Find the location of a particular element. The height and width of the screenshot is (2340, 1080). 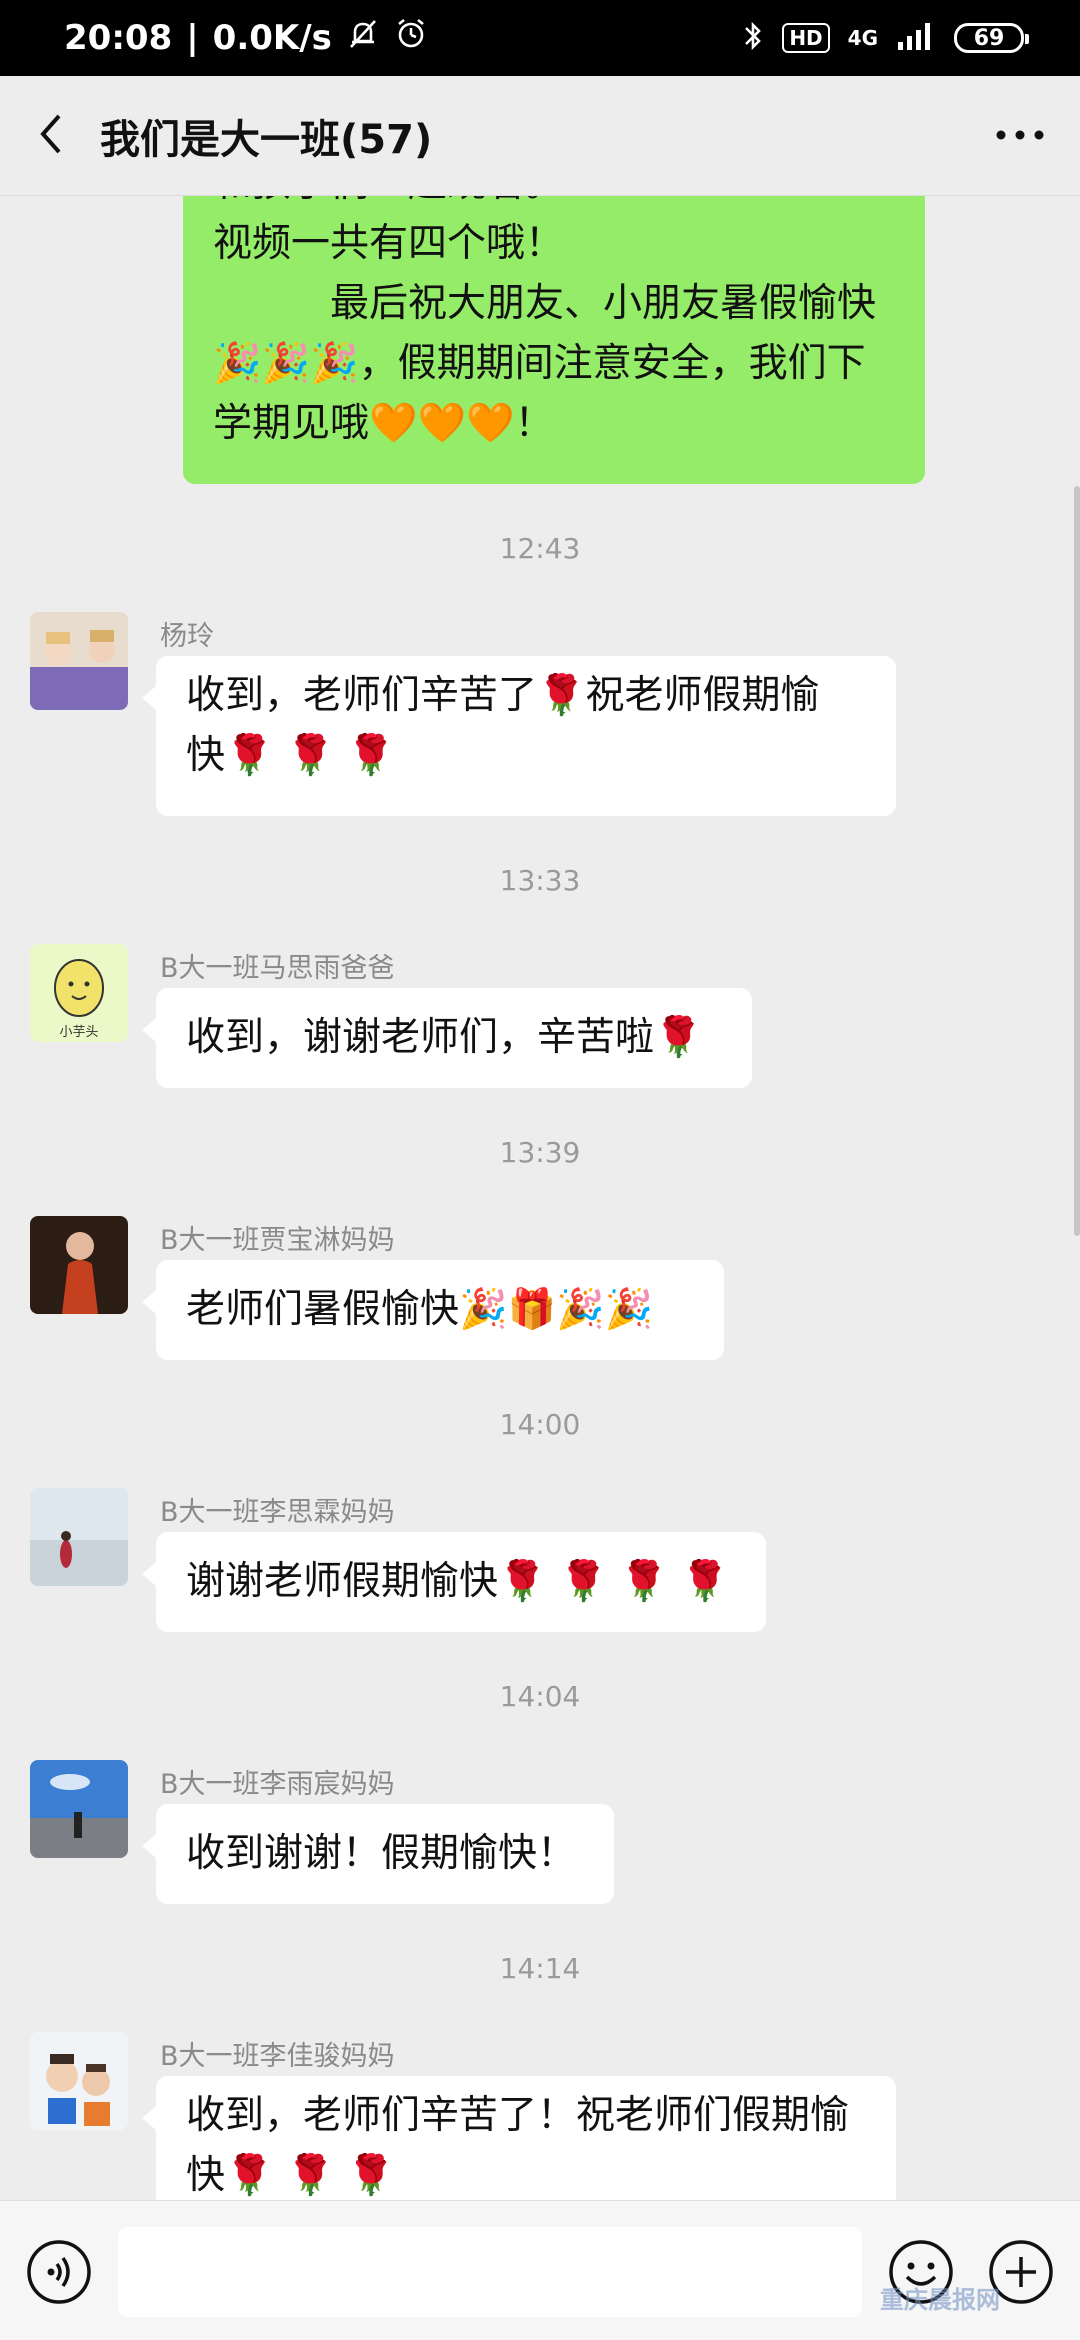

sender-name: B大一班李思霖妈妈 is located at coordinates (277, 1512).